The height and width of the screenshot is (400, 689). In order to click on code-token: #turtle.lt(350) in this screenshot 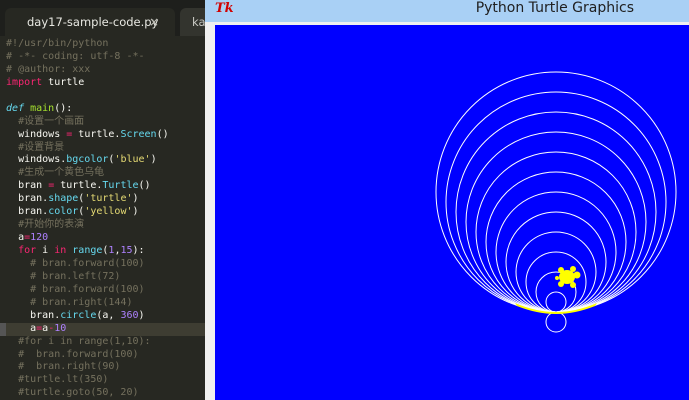, I will do `click(57, 380)`.